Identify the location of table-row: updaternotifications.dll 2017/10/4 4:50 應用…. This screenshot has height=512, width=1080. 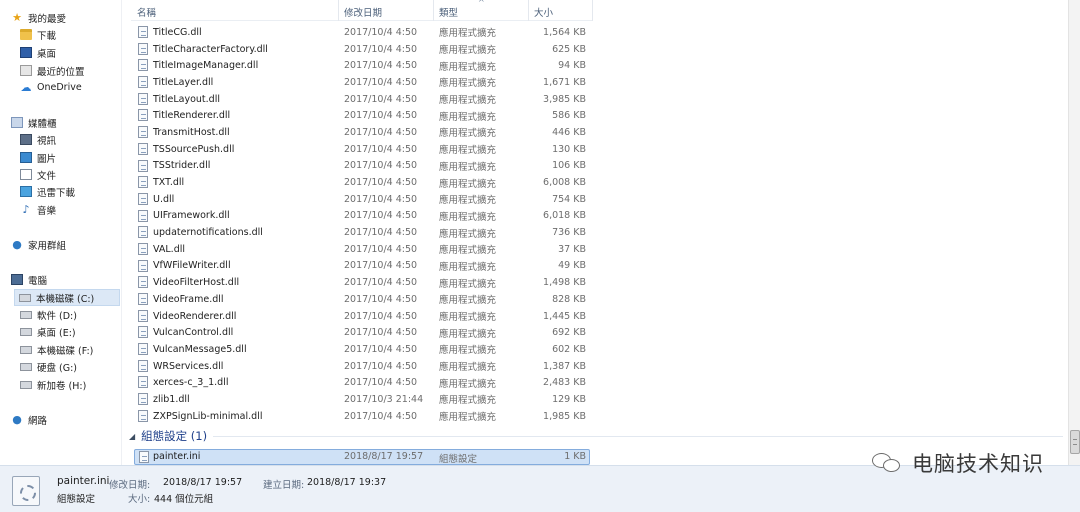
(362, 232).